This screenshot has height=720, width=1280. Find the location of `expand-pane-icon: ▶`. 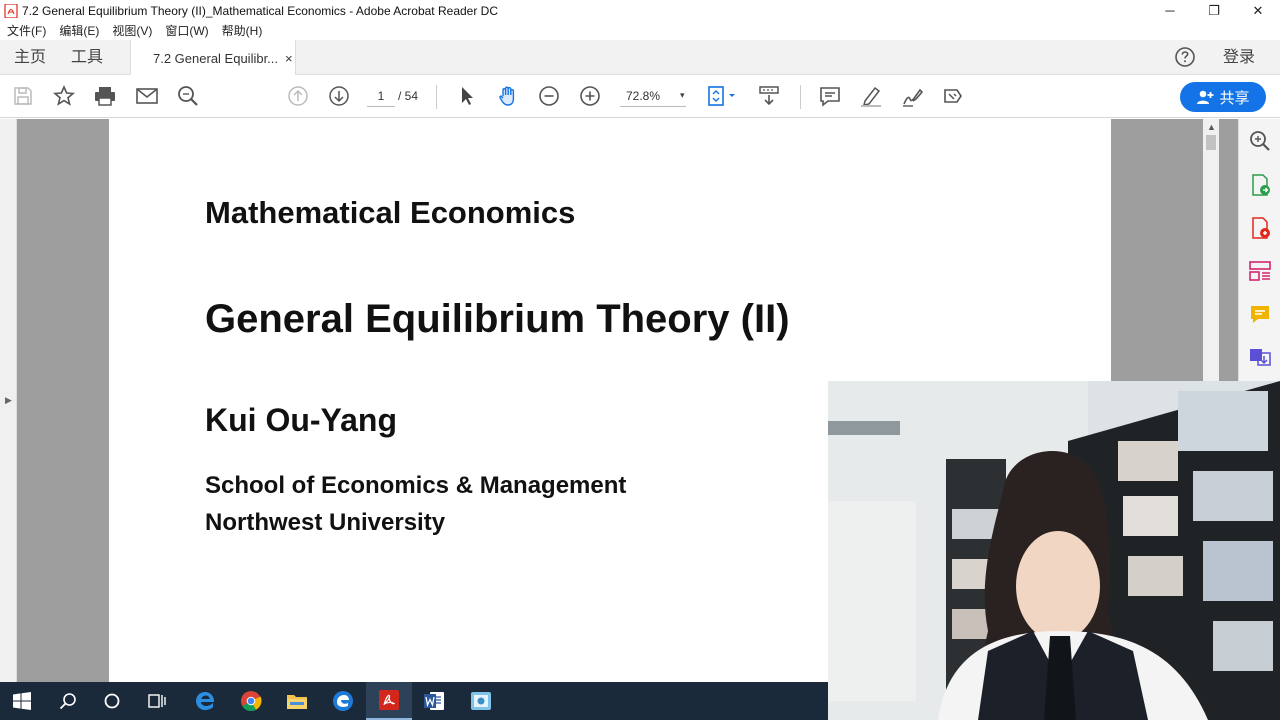

expand-pane-icon: ▶ is located at coordinates (8, 400).